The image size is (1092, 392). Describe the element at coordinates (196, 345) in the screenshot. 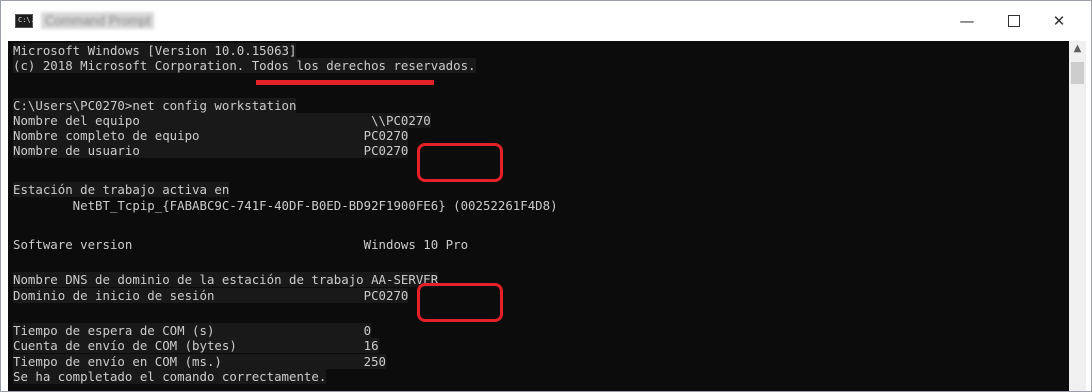

I see `console-line: Cuenta de envío de COM (bytes) 16` at that location.